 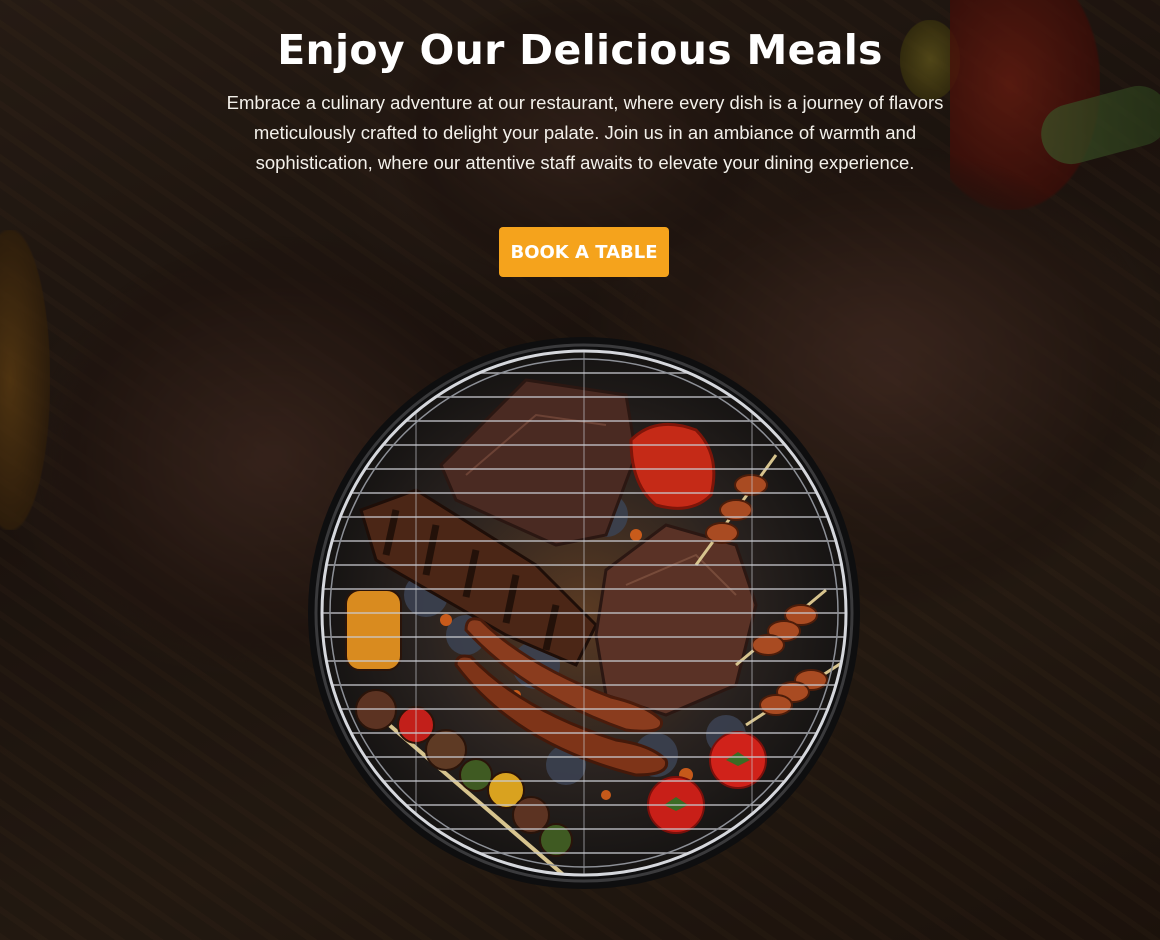 What do you see at coordinates (580, 50) in the screenshot?
I see `hero-title: Enjoy Our Delicious Meals` at bounding box center [580, 50].